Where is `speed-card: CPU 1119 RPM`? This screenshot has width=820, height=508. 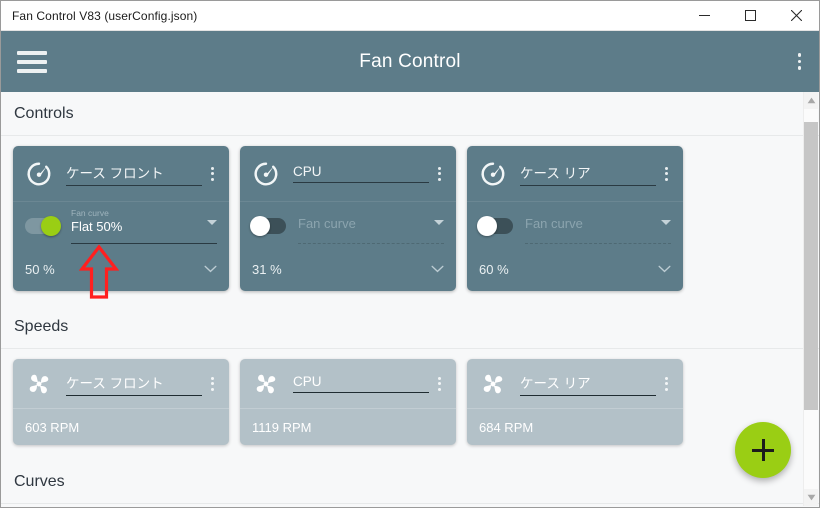 speed-card: CPU 1119 RPM is located at coordinates (348, 402).